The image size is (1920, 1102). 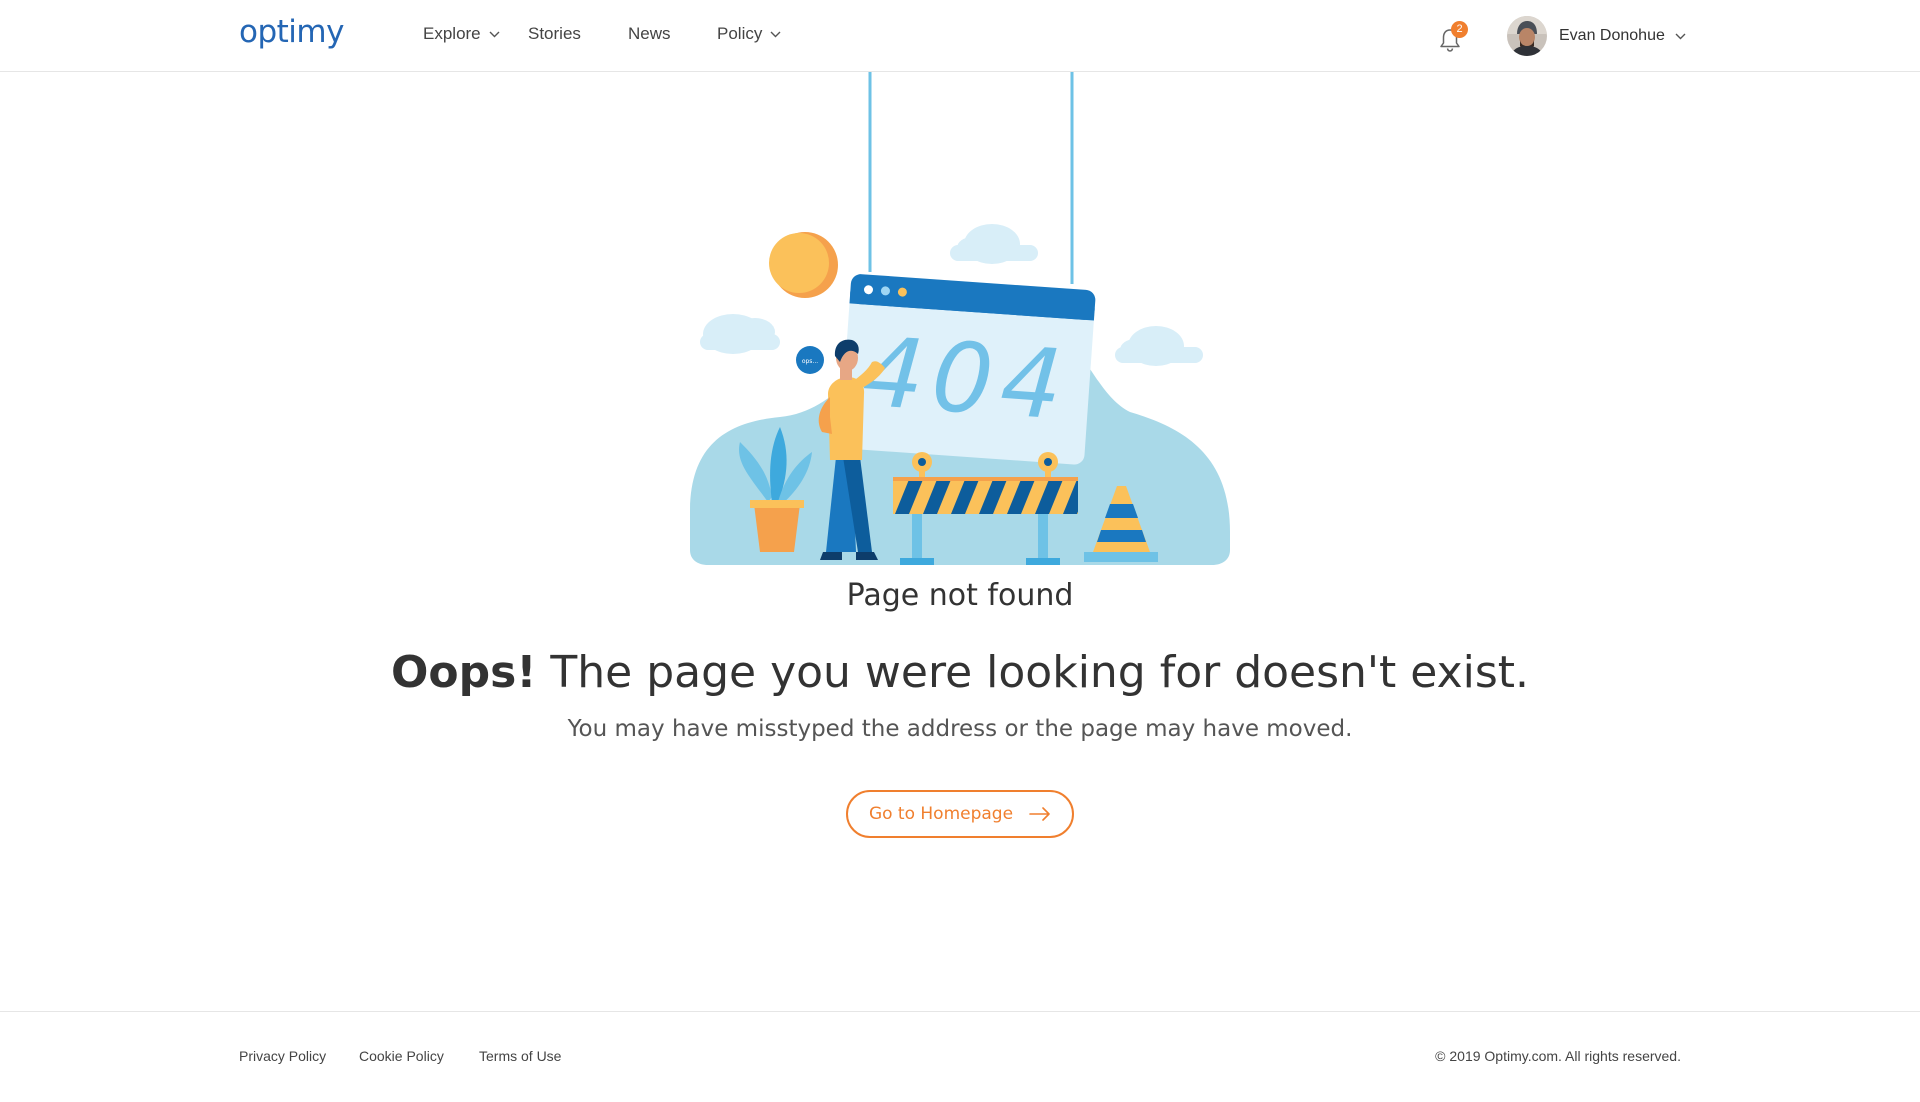 What do you see at coordinates (520, 1056) in the screenshot?
I see `terms-of-use-link: Terms of Use` at bounding box center [520, 1056].